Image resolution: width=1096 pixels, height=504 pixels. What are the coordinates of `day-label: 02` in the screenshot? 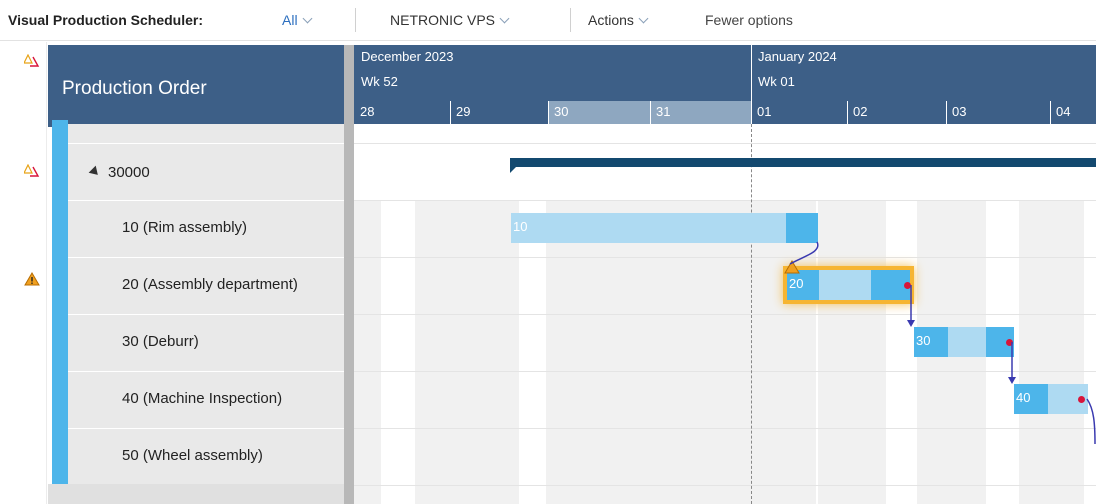 It's located at (860, 111).